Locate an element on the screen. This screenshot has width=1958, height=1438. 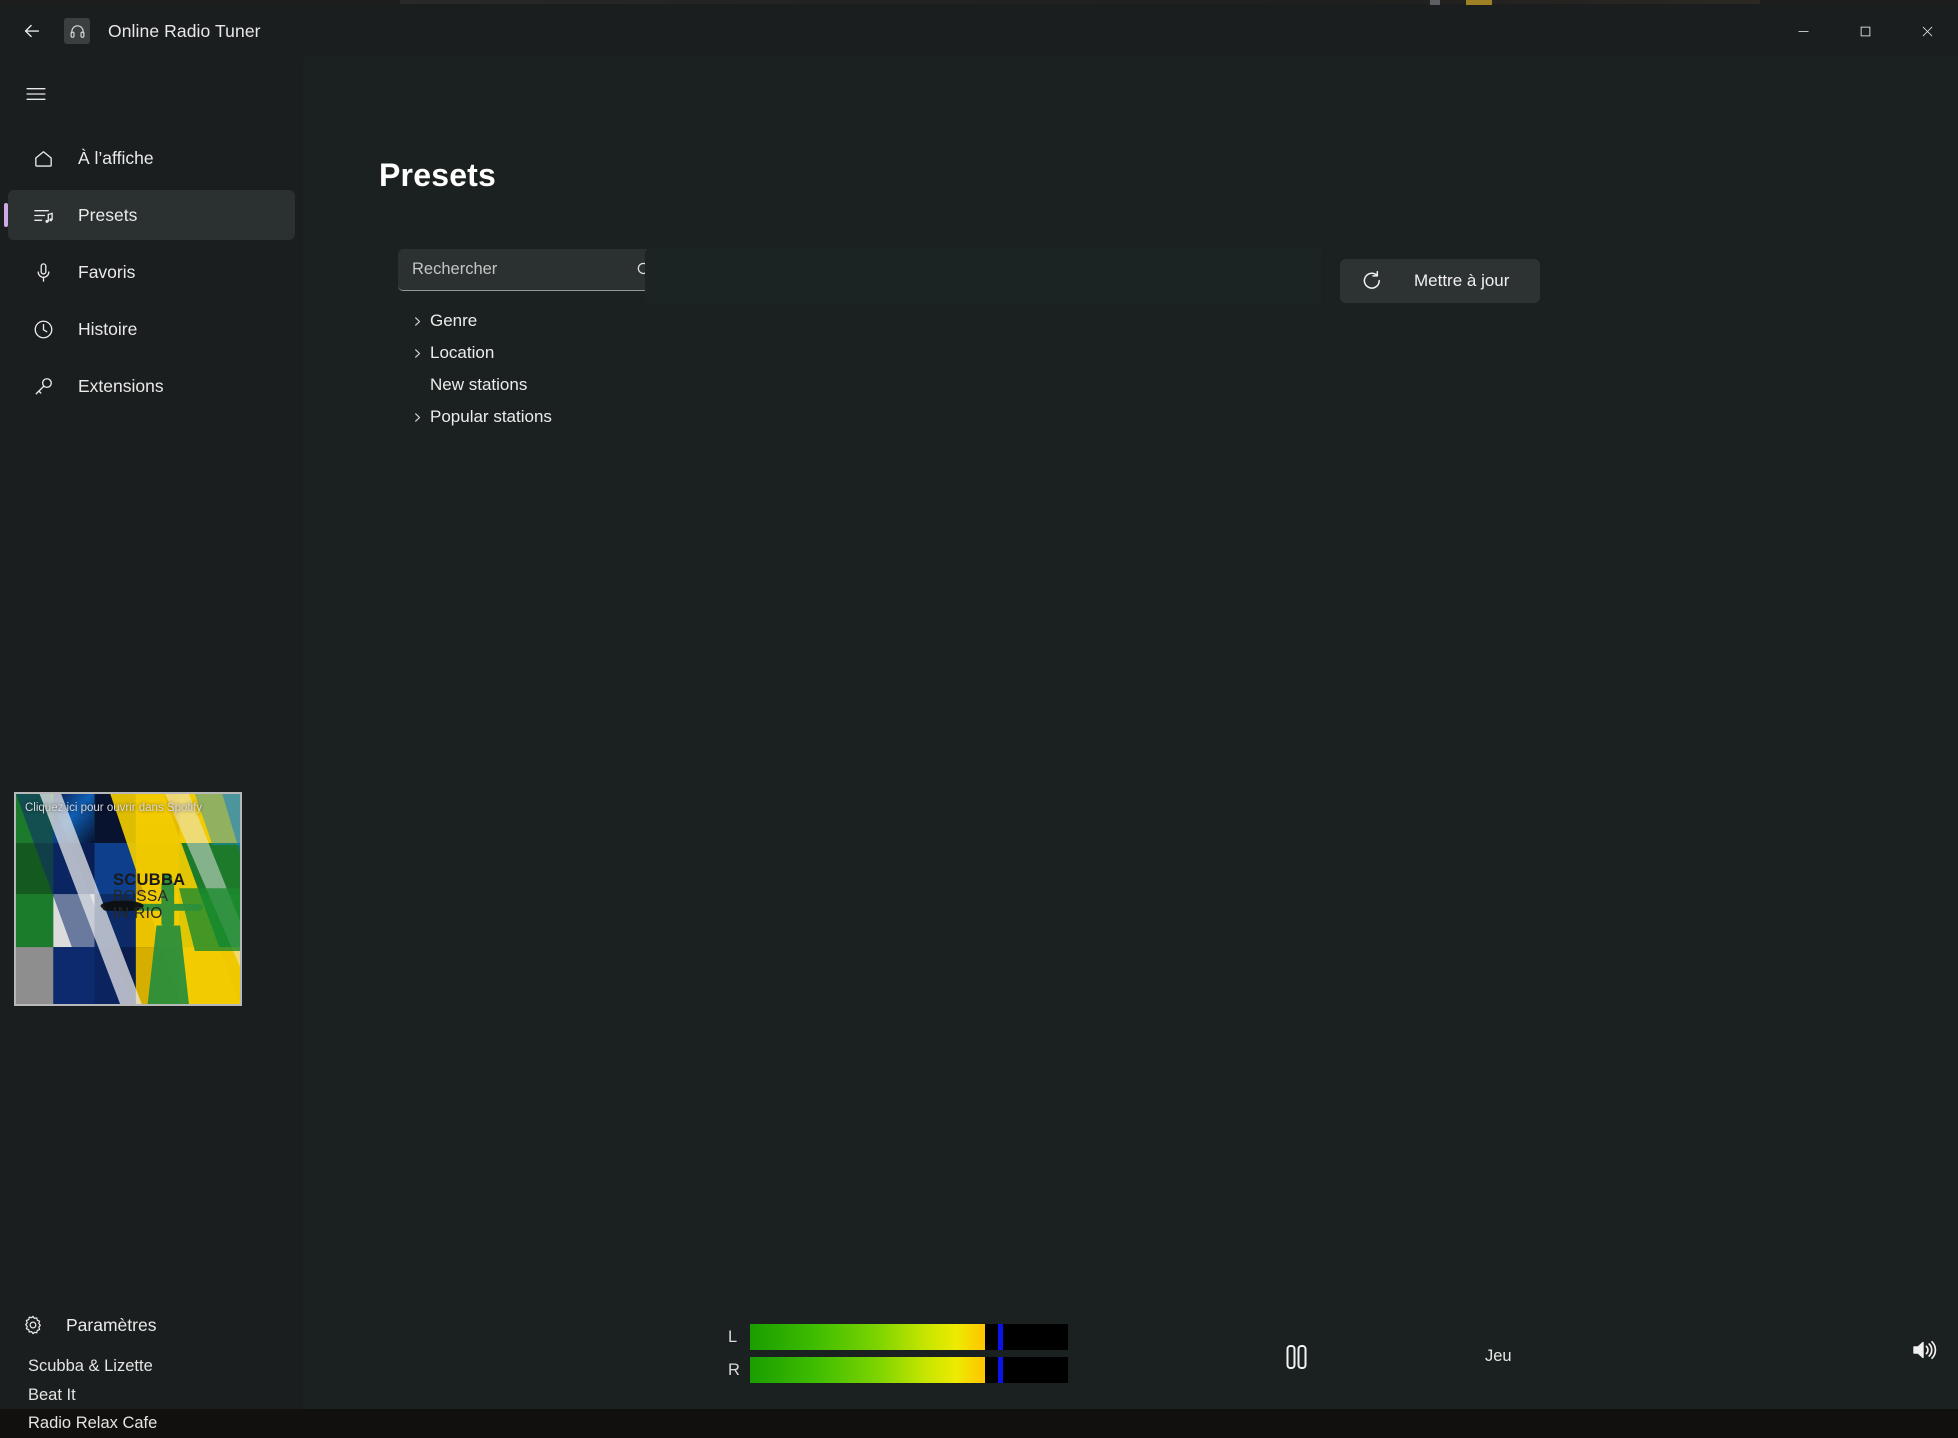
search-box is located at coordinates (532, 270).